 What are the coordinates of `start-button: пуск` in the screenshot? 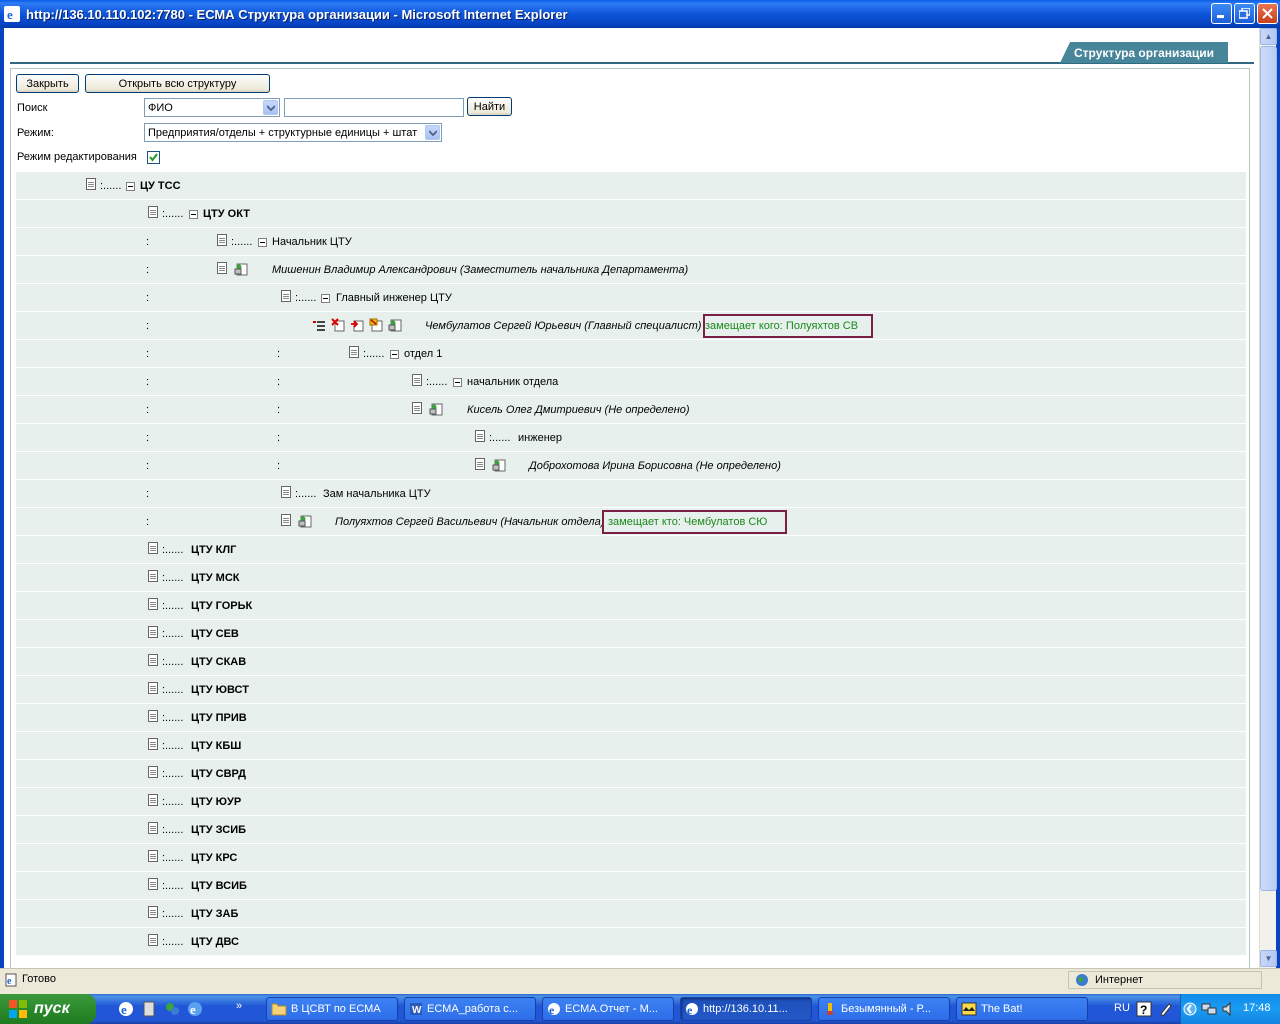 It's located at (48, 1009).